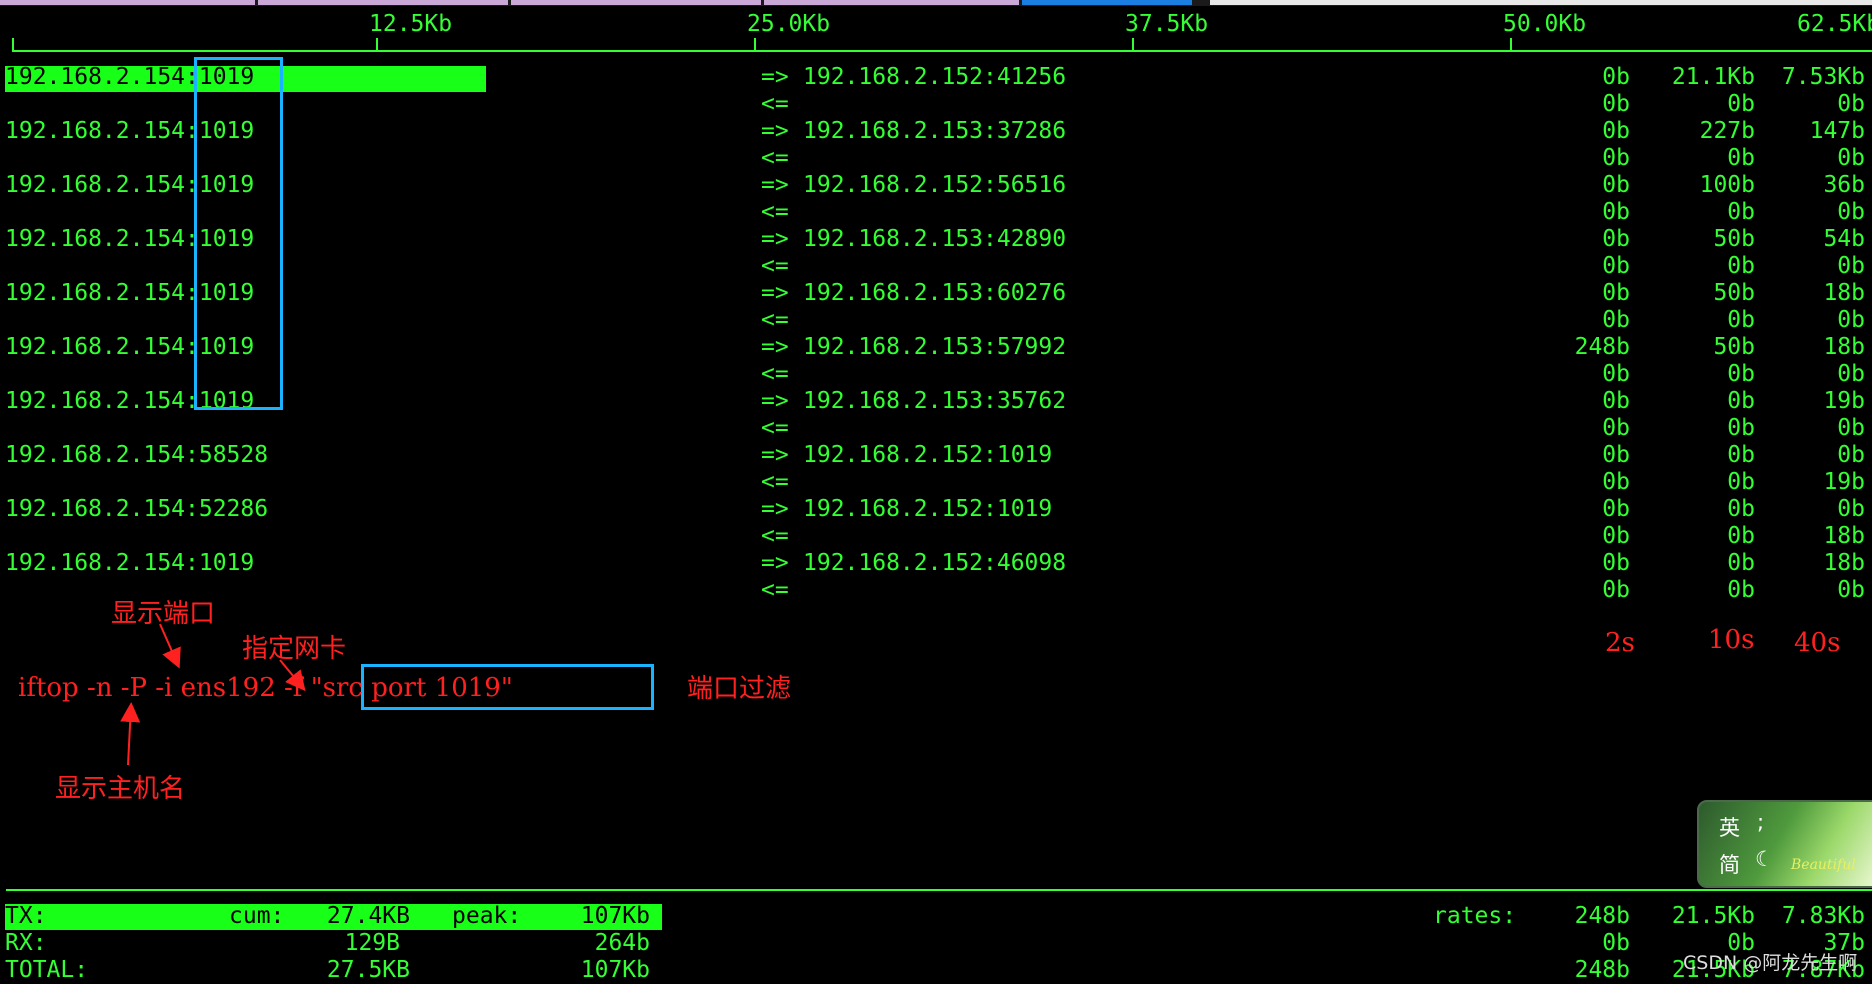 This screenshot has height=984, width=1872. What do you see at coordinates (26, 916) in the screenshot?
I see `tx-label: TX:` at bounding box center [26, 916].